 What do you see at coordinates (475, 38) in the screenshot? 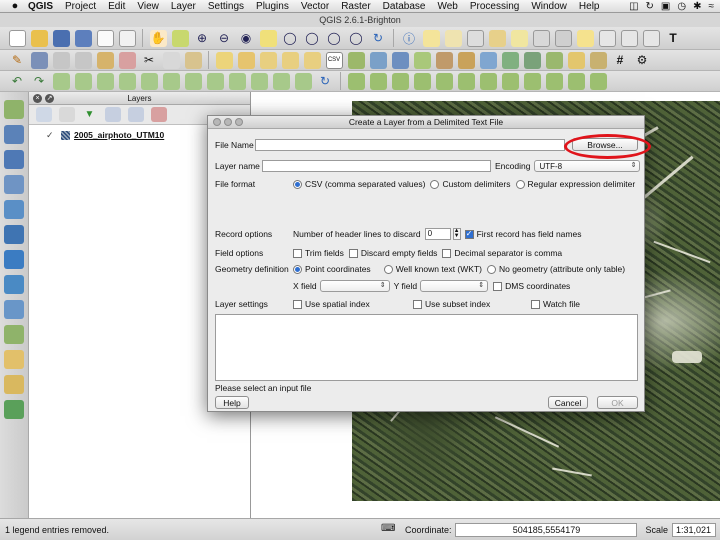
I see `field-calculator-icon` at bounding box center [475, 38].